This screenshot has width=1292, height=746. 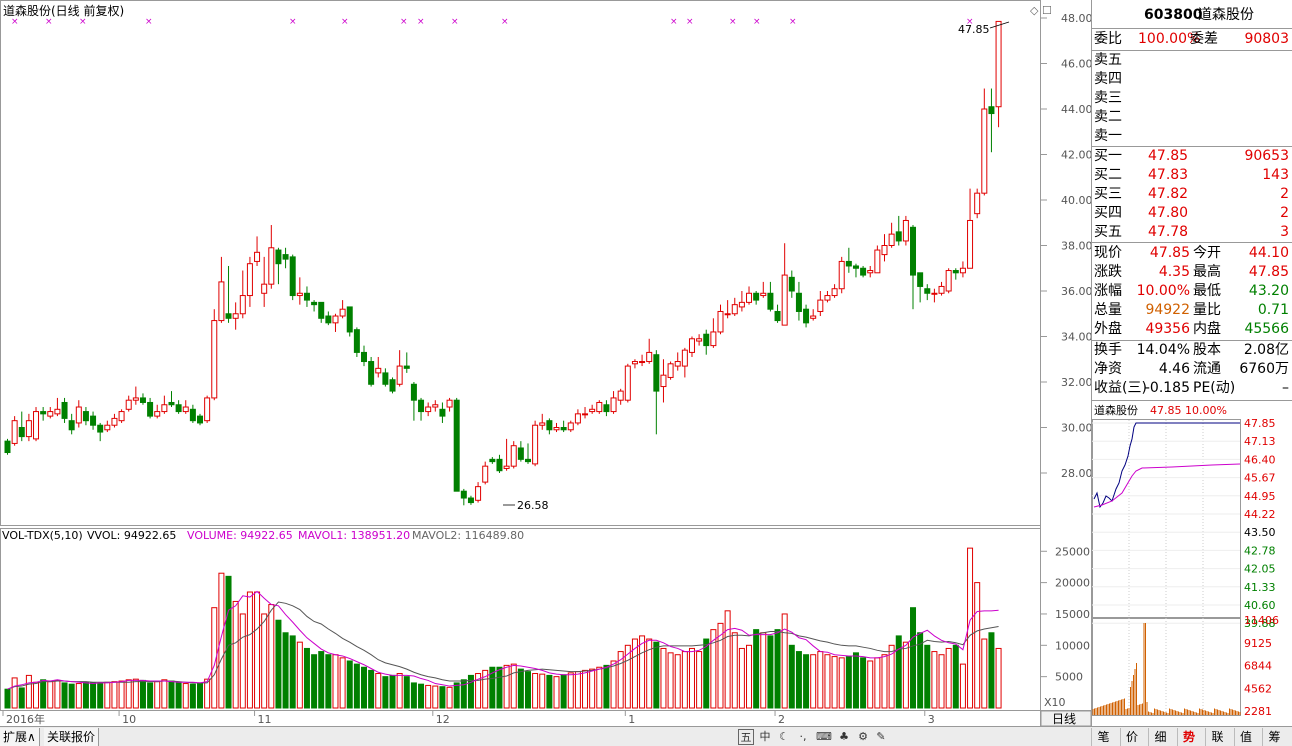 What do you see at coordinates (1072, 614) in the screenshot?
I see `vol-tick-label: 15000` at bounding box center [1072, 614].